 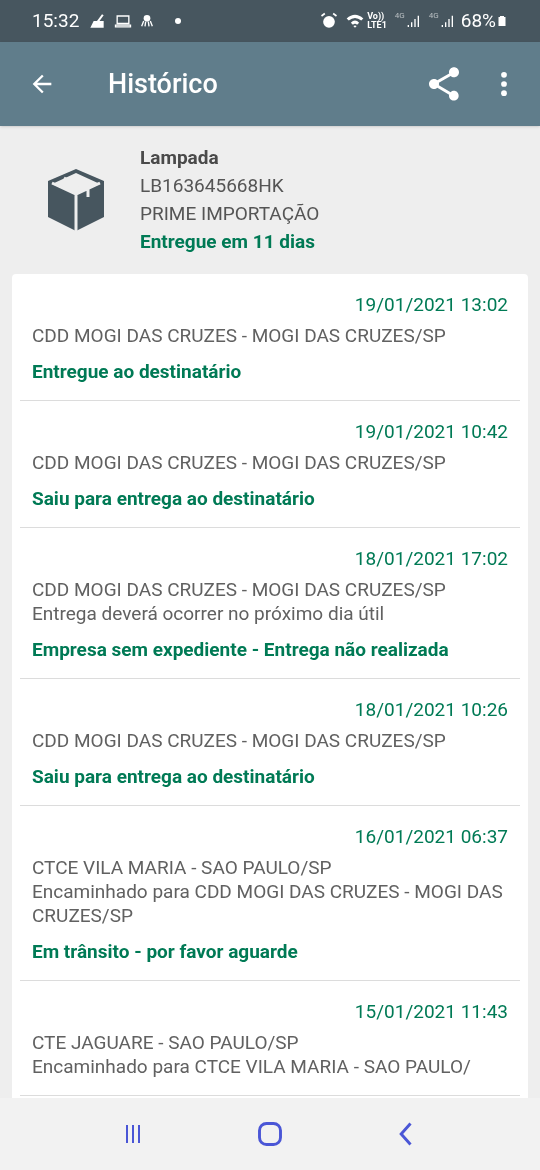 What do you see at coordinates (431, 559) in the screenshot?
I see `event-datetime: 18/01/2021 17:02` at bounding box center [431, 559].